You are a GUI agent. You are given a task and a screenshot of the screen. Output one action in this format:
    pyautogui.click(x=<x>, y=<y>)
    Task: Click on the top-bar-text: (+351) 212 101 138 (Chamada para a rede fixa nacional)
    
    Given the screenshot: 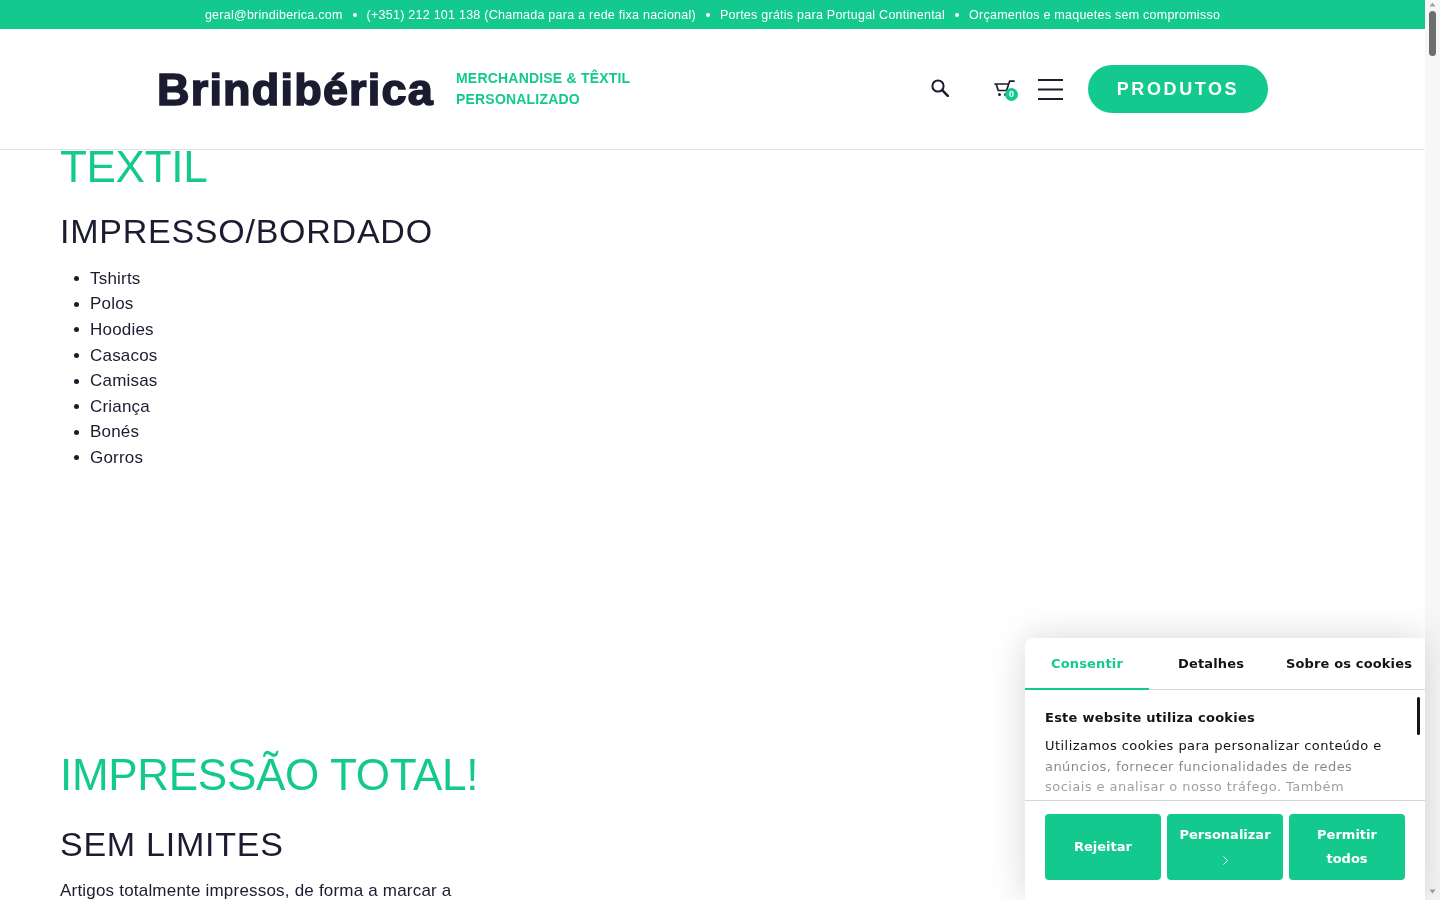 What is the action you would take?
    pyautogui.click(x=531, y=14)
    